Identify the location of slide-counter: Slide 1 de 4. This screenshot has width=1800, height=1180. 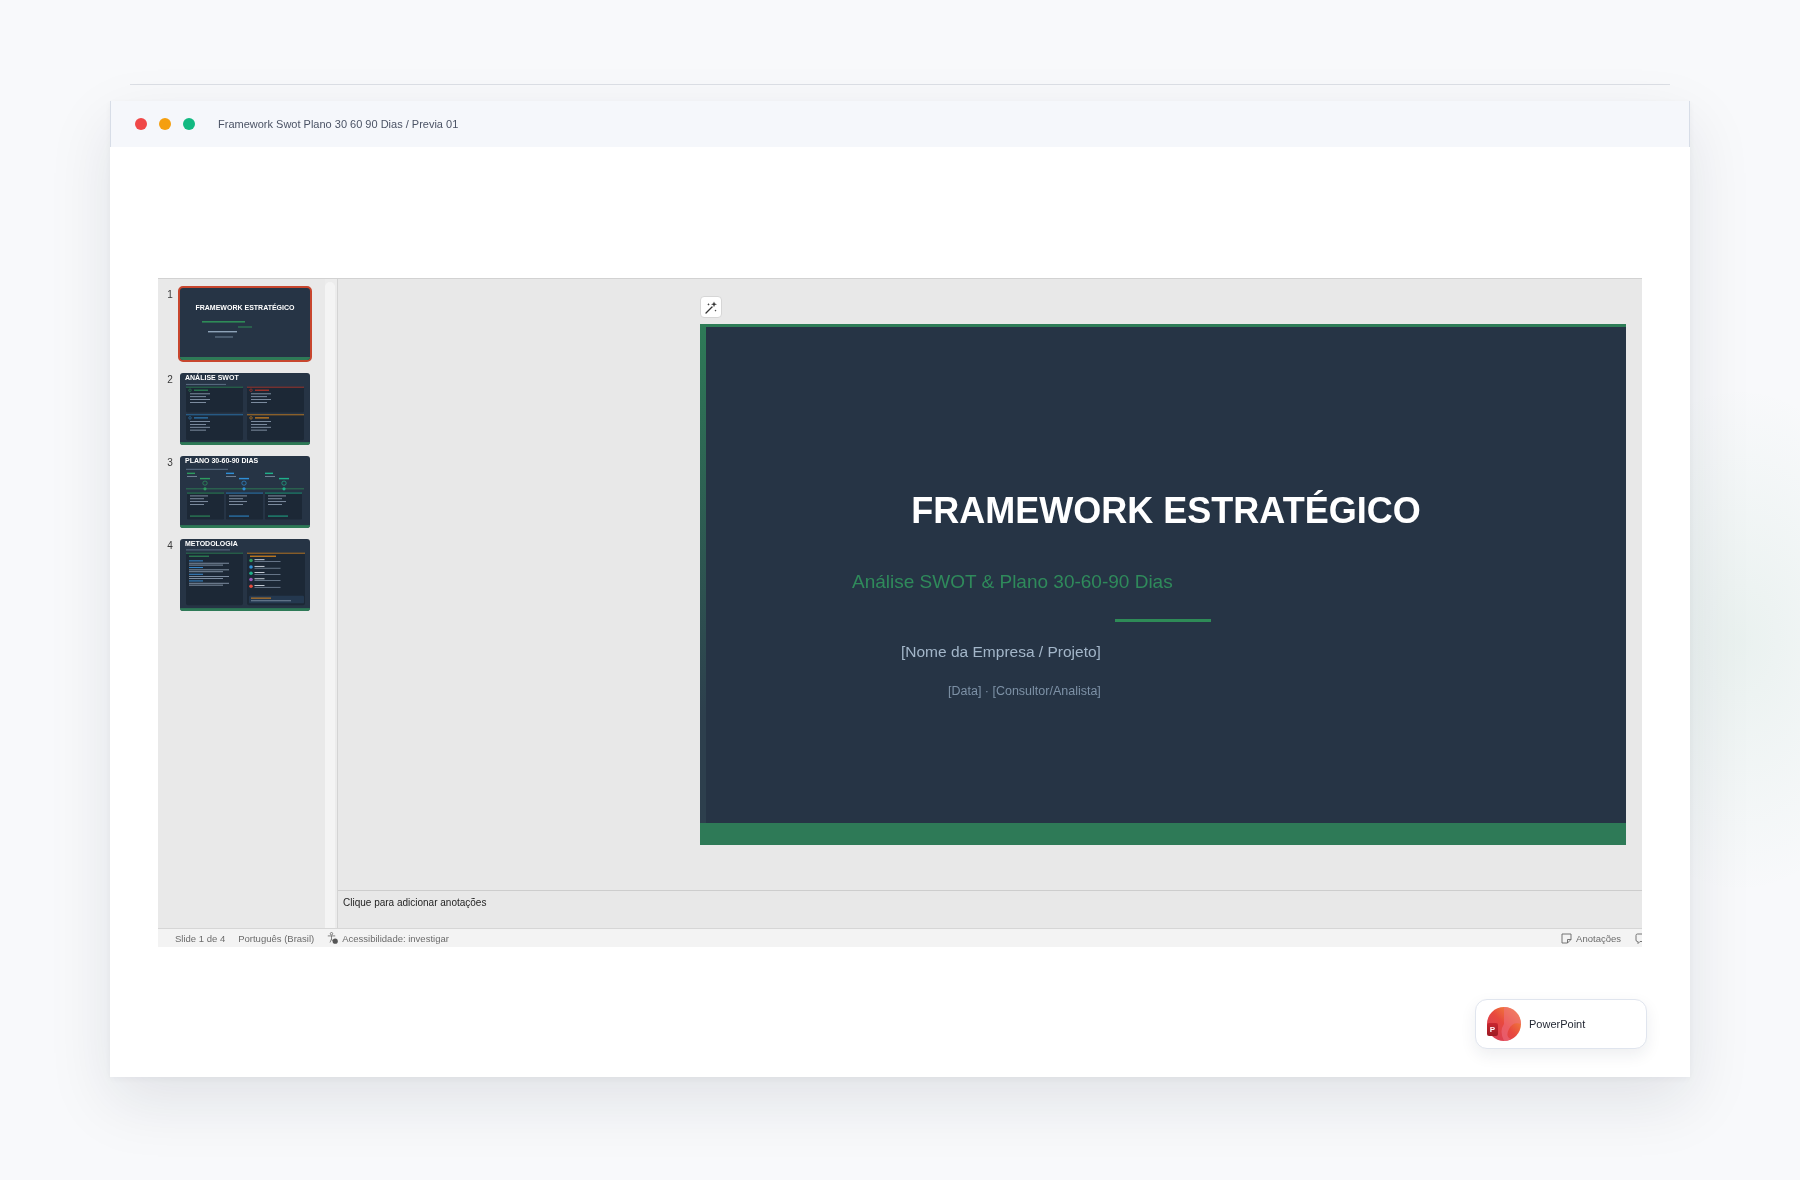
(200, 938).